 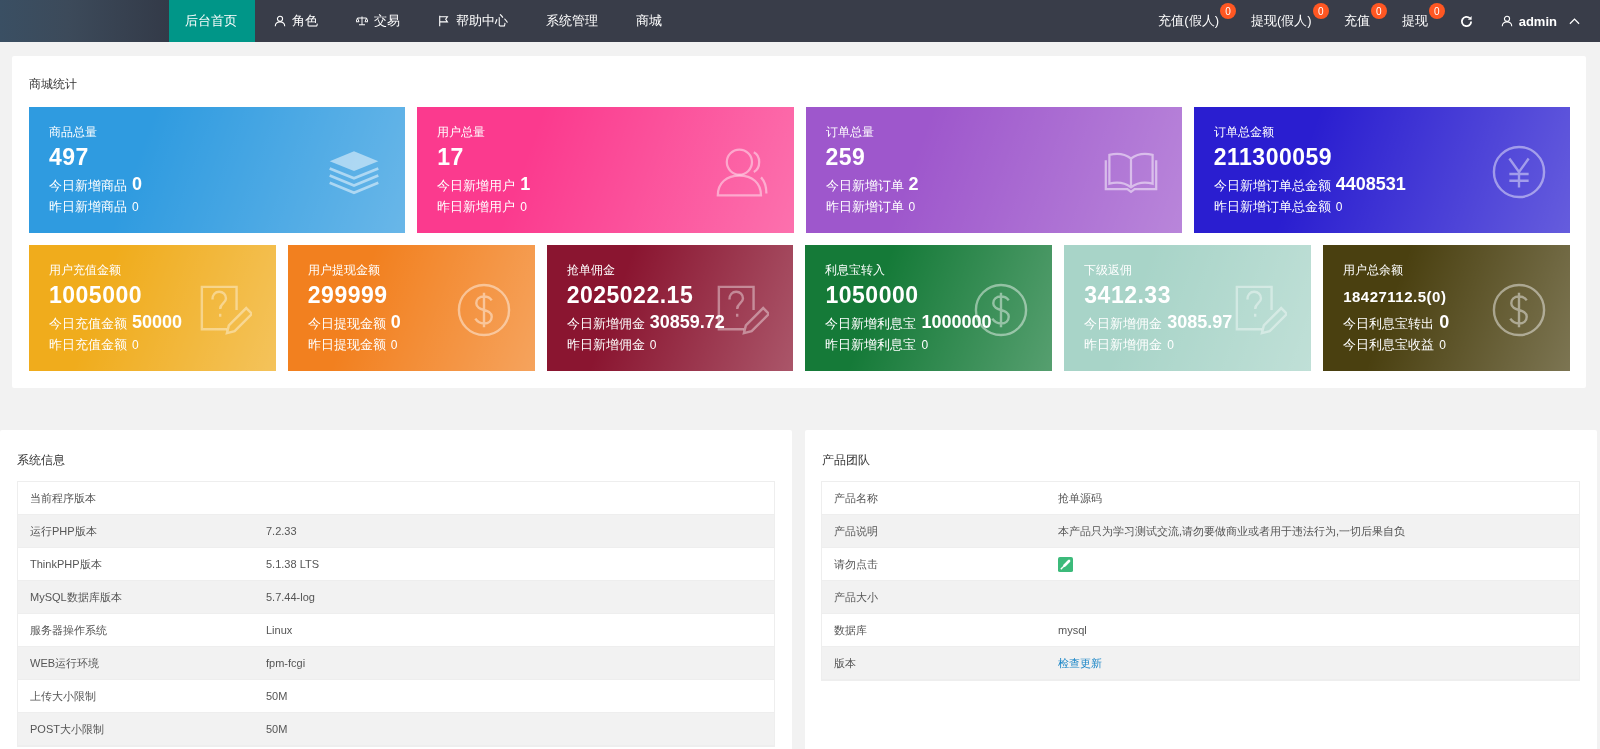 What do you see at coordinates (864, 207) in the screenshot?
I see `yesterday-label: 昨日新增订单` at bounding box center [864, 207].